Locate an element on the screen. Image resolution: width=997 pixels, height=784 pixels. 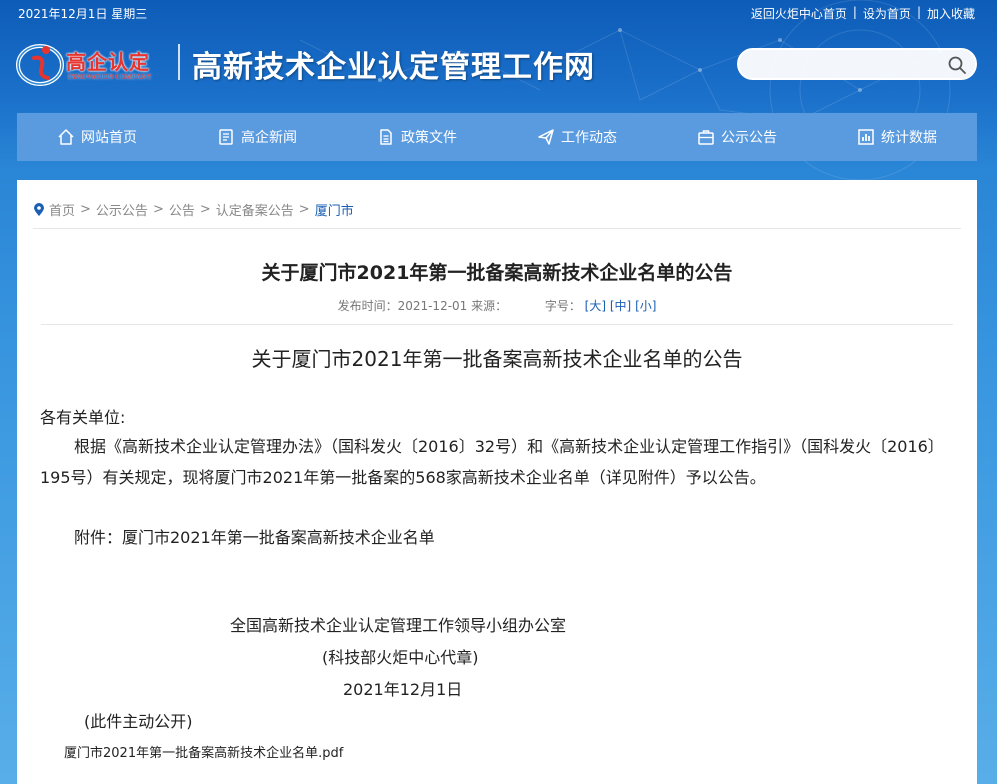
top-links: 返回火炬中心首页 | 设为首页 | 加入收藏 is located at coordinates (863, 13).